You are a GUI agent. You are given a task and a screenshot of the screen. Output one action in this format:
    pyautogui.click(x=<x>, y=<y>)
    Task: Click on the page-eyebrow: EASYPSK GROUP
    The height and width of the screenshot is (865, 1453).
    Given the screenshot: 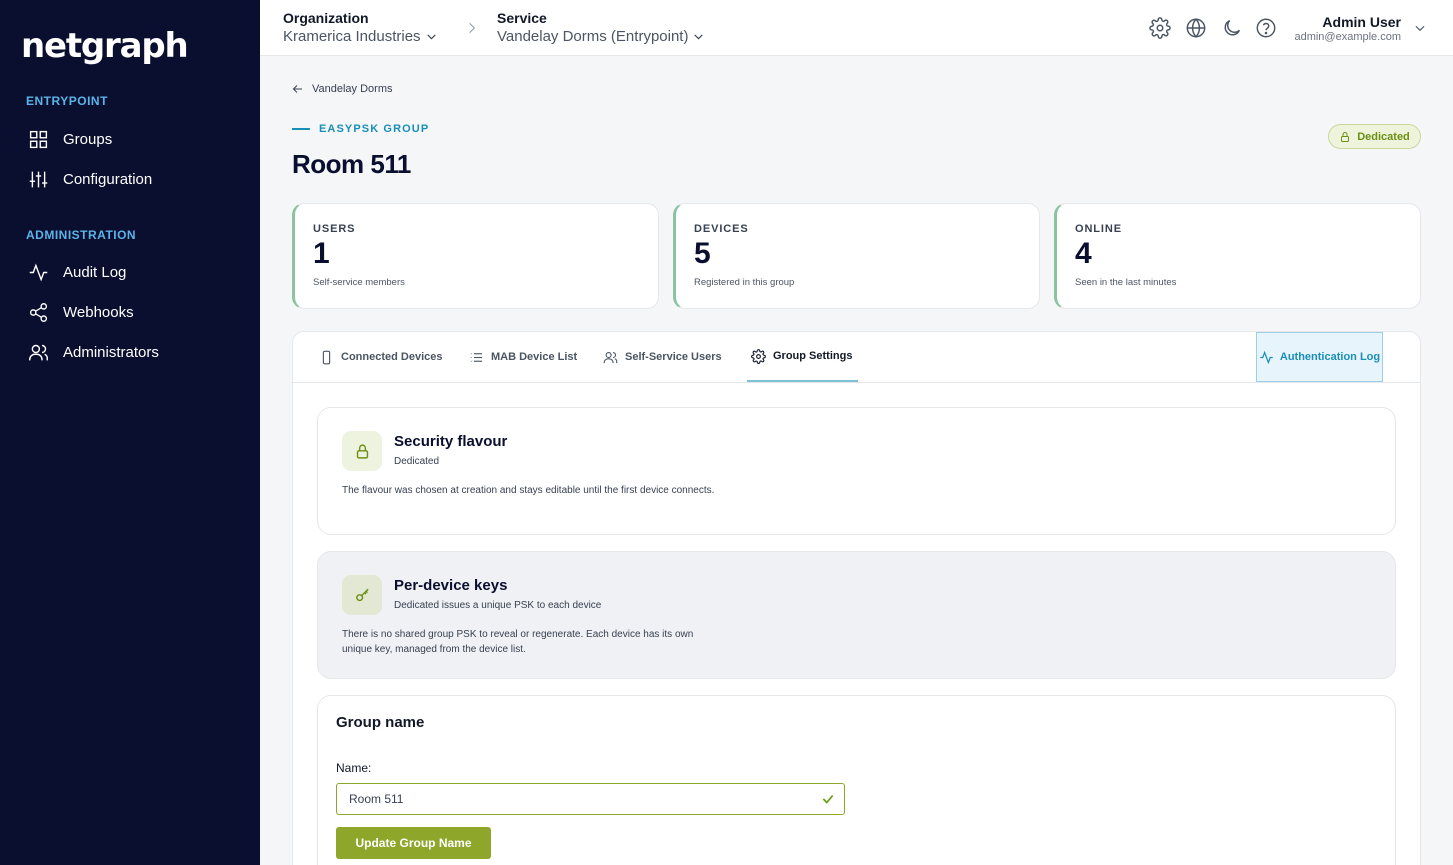 What is the action you would take?
    pyautogui.click(x=360, y=129)
    